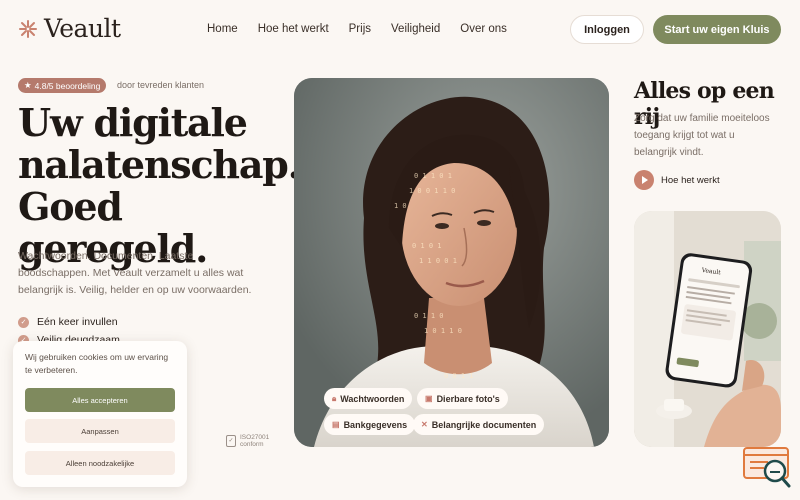 The height and width of the screenshot is (500, 800). What do you see at coordinates (484, 424) in the screenshot?
I see `pill-label: Belangrijke documenten` at bounding box center [484, 424].